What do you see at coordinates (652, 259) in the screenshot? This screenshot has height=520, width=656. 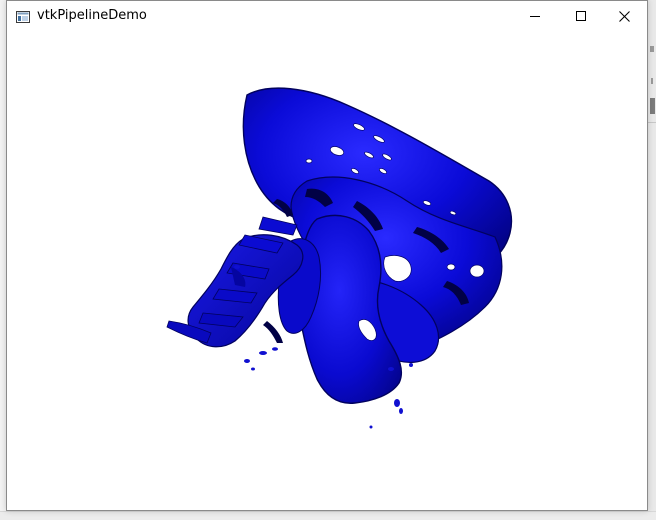 I see `background-window-edge` at bounding box center [652, 259].